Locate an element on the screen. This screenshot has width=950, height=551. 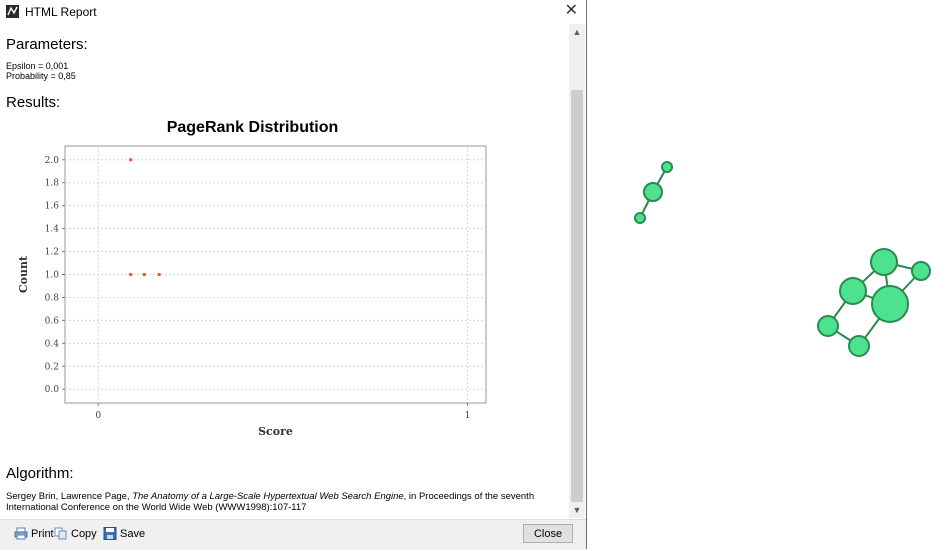
x-tick-label: 1 is located at coordinates (468, 416).